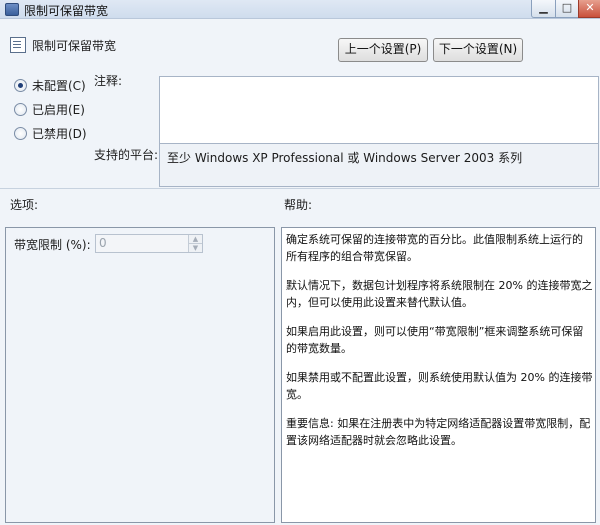 The image size is (600, 525). What do you see at coordinates (434, 248) in the screenshot?
I see `help-paragraph: 确定系统可保留的连接带宽的百分比。此值限制系统上运行的所有程序的组合带宽保留。` at bounding box center [434, 248].